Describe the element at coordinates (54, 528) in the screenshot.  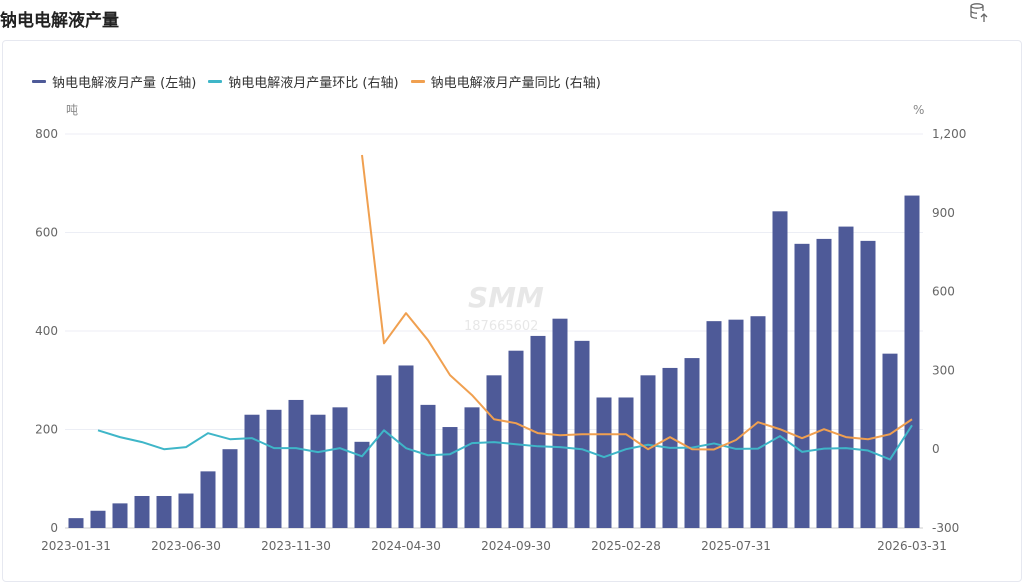
I see `left-axis-tick-label: 0` at that location.